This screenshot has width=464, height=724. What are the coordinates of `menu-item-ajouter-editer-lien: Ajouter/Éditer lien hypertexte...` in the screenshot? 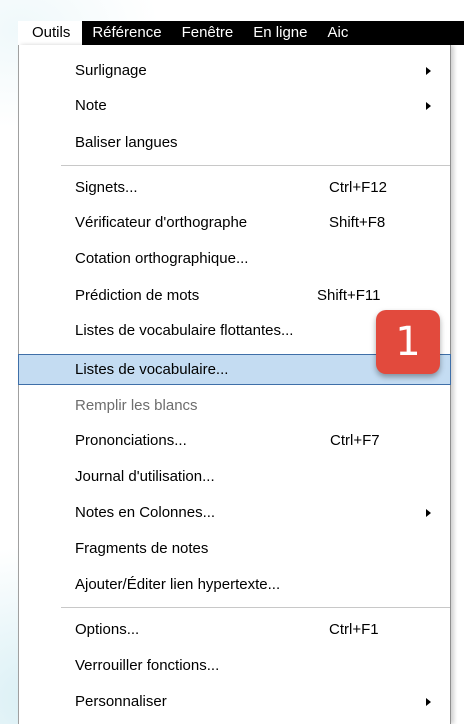 It's located at (234, 585).